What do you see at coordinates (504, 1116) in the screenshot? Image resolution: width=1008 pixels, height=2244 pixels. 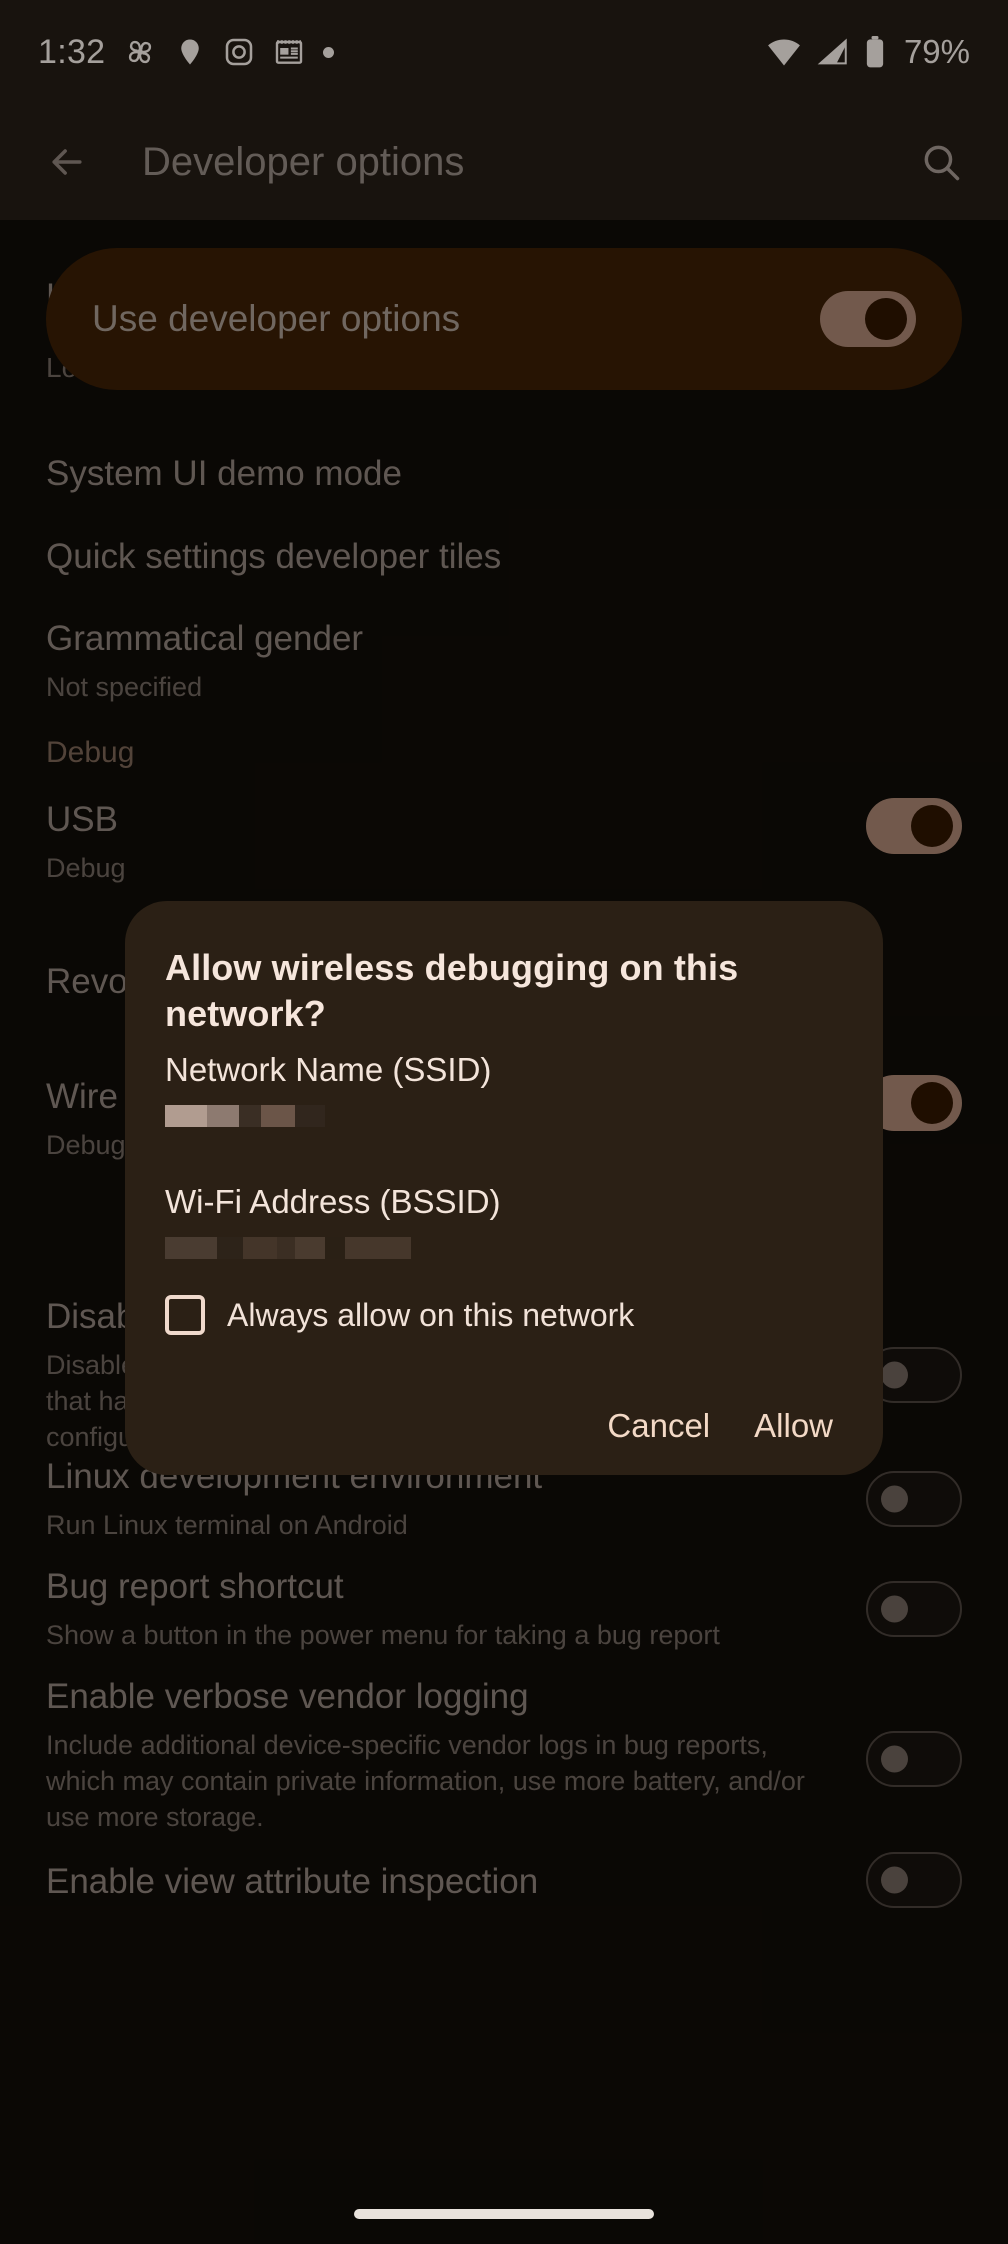 I see `dialog-ssid-value-redacted` at bounding box center [504, 1116].